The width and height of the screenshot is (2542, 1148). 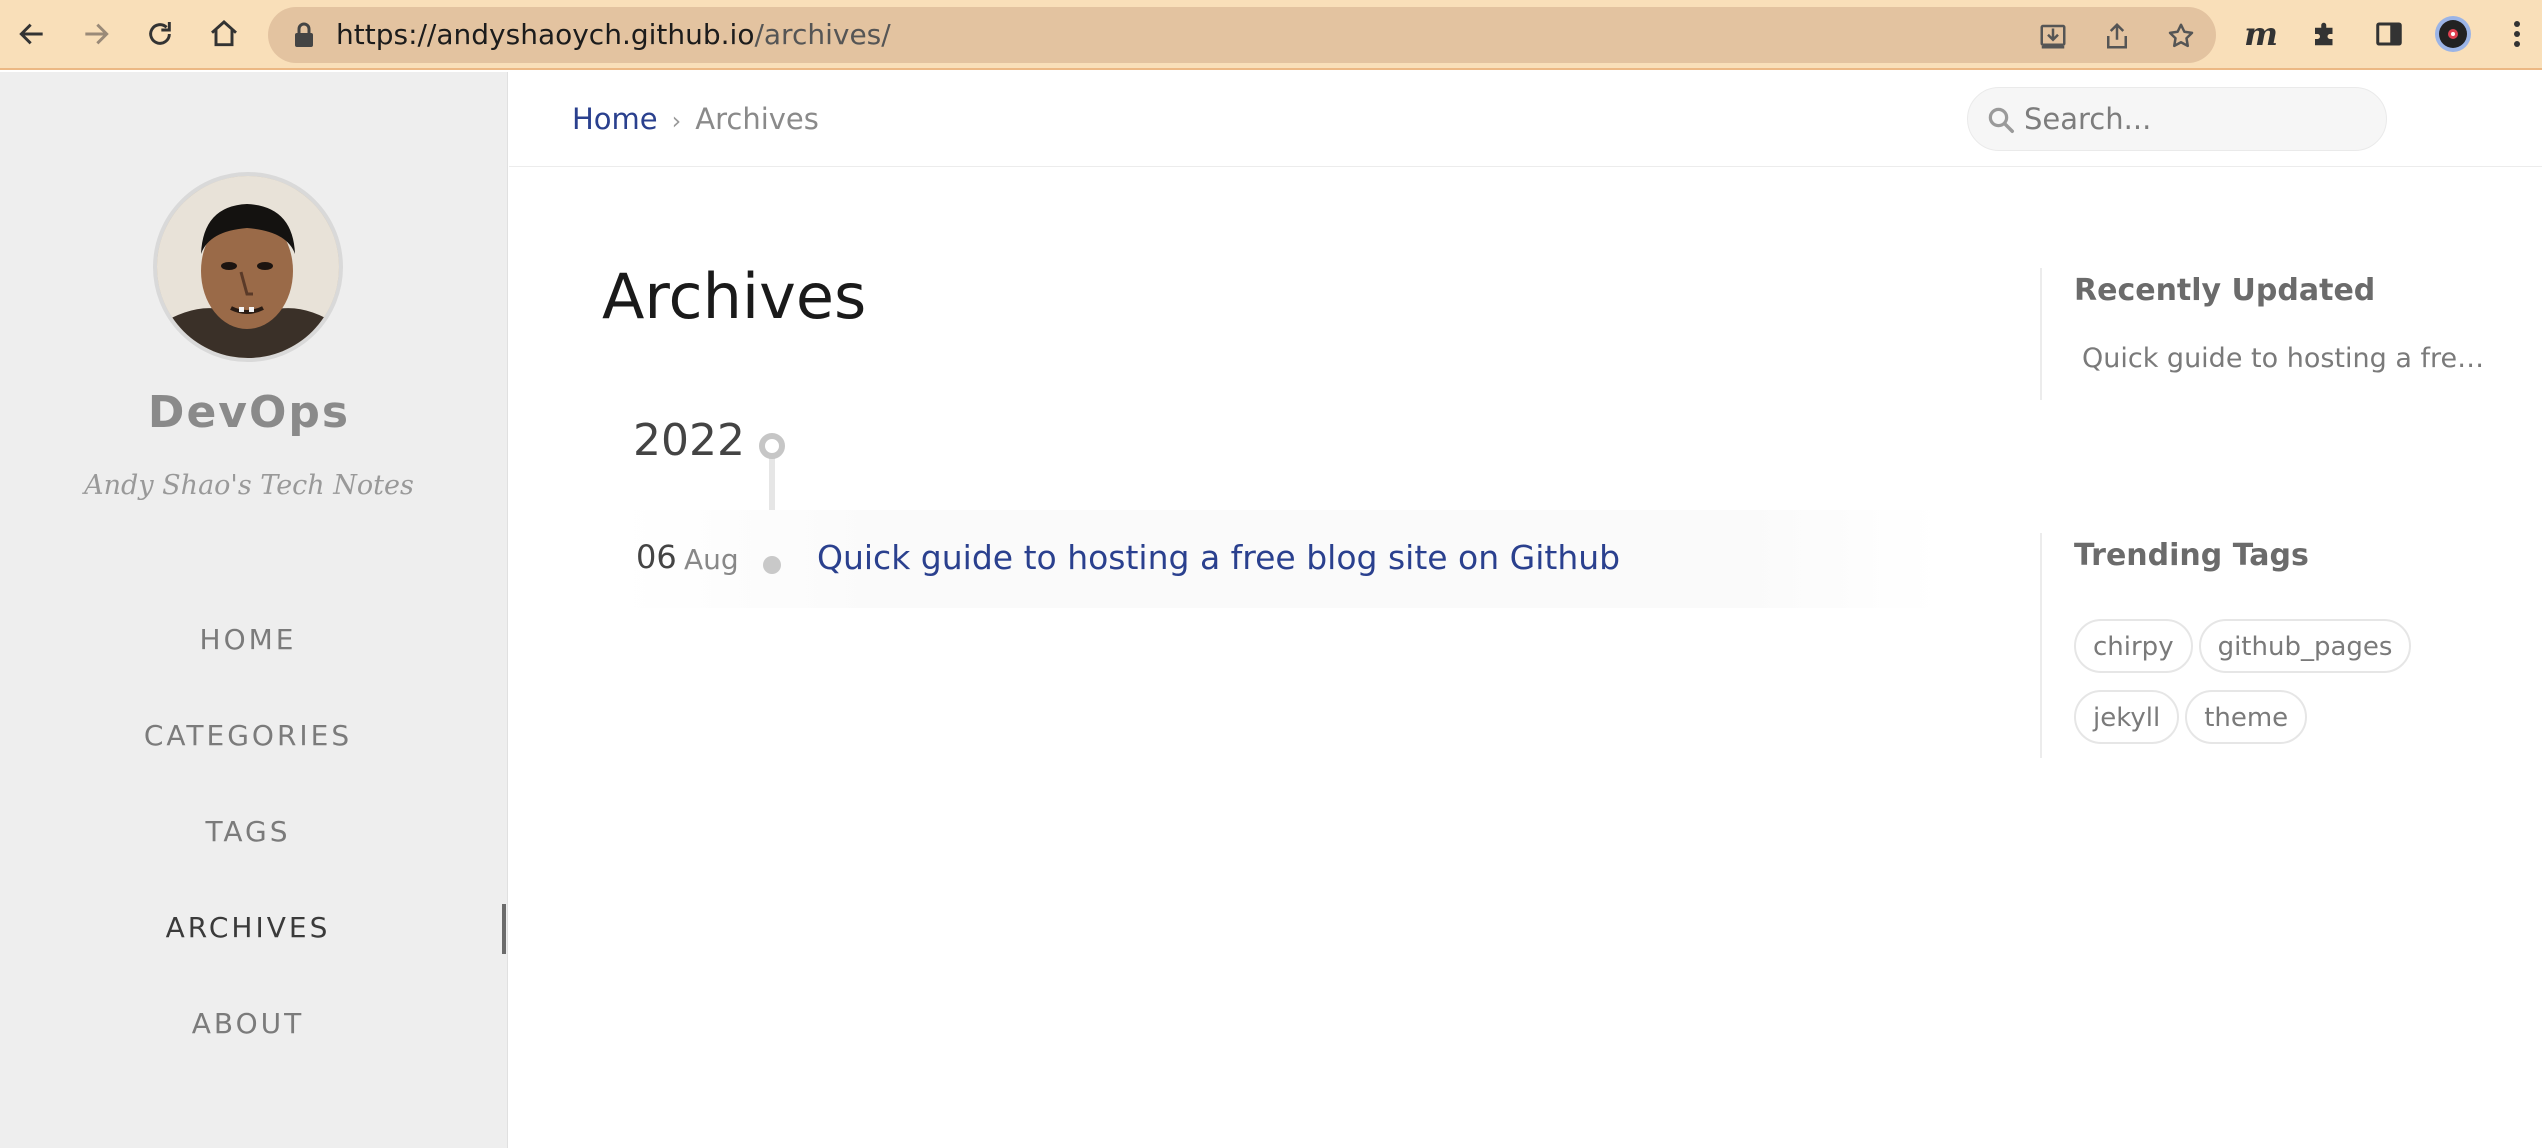 I want to click on sidebar-nav: HOME CATEGORIES TAGS ARCHIVES ABOUT, so click(x=254, y=832).